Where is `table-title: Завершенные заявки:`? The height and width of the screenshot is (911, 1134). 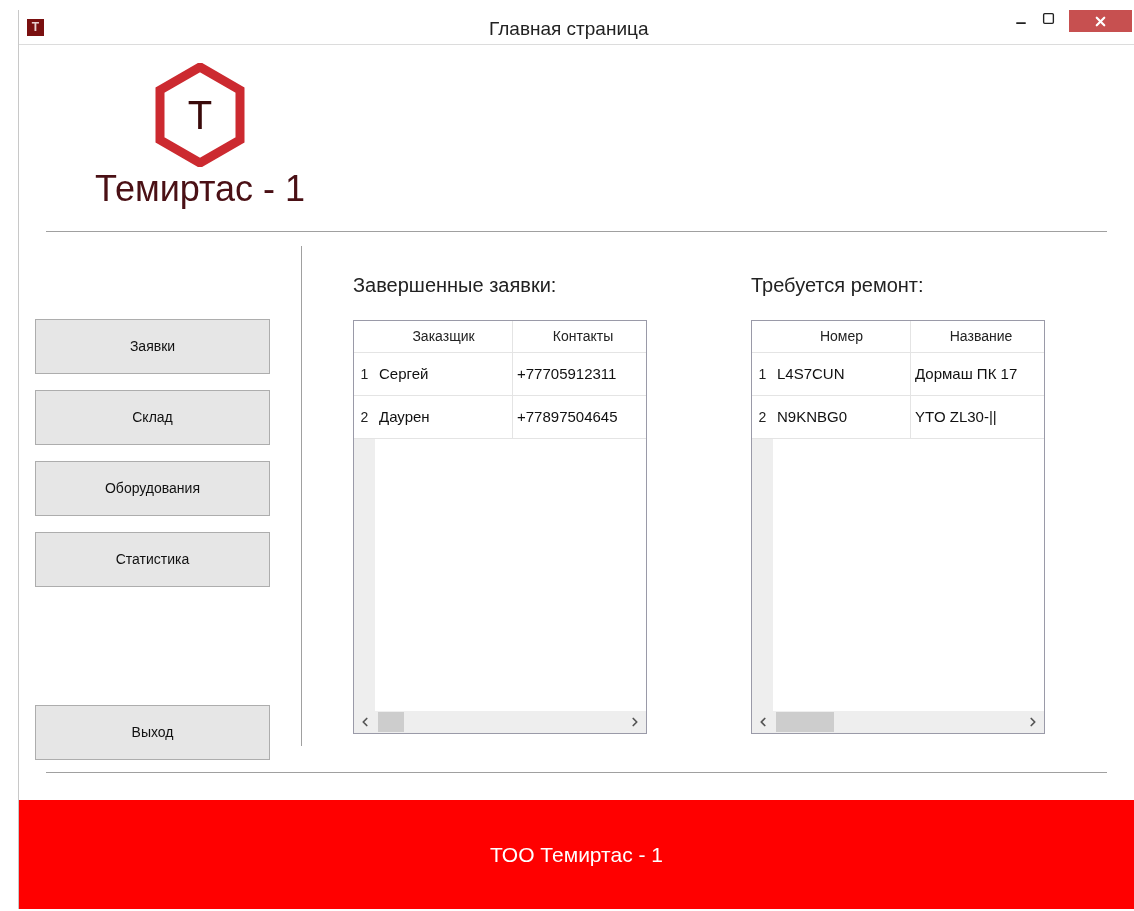 table-title: Завершенные заявки: is located at coordinates (455, 285).